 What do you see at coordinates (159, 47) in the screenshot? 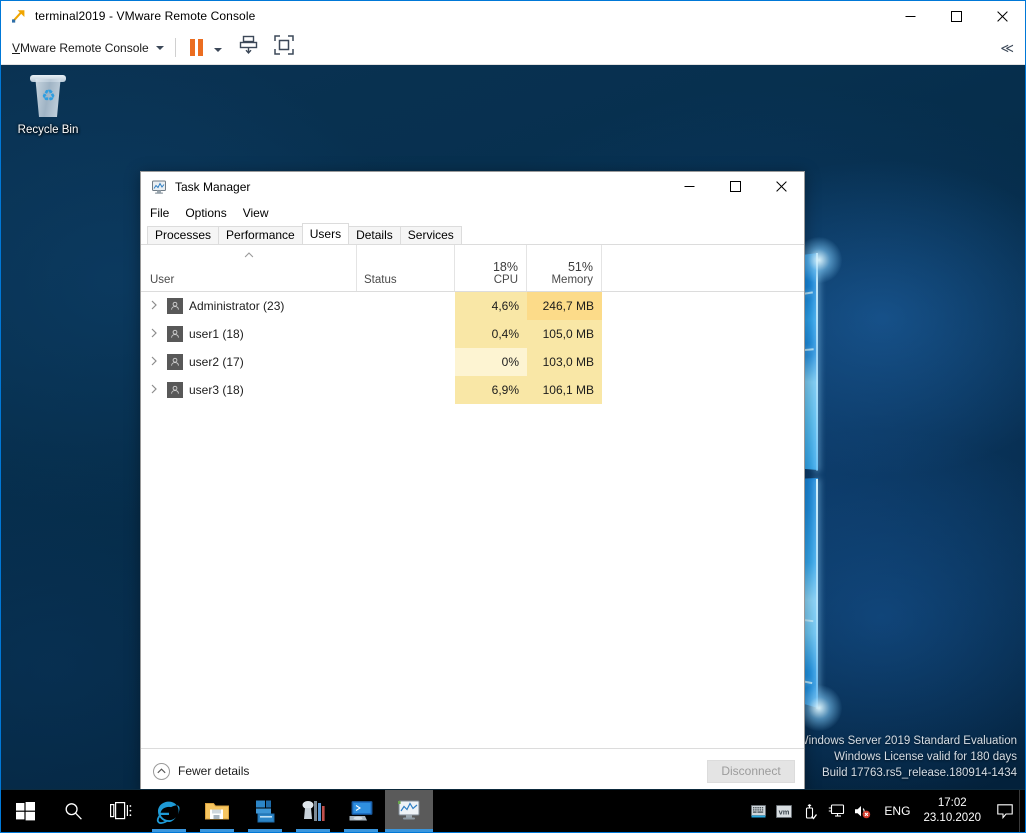
I see `chevron-down-icon` at bounding box center [159, 47].